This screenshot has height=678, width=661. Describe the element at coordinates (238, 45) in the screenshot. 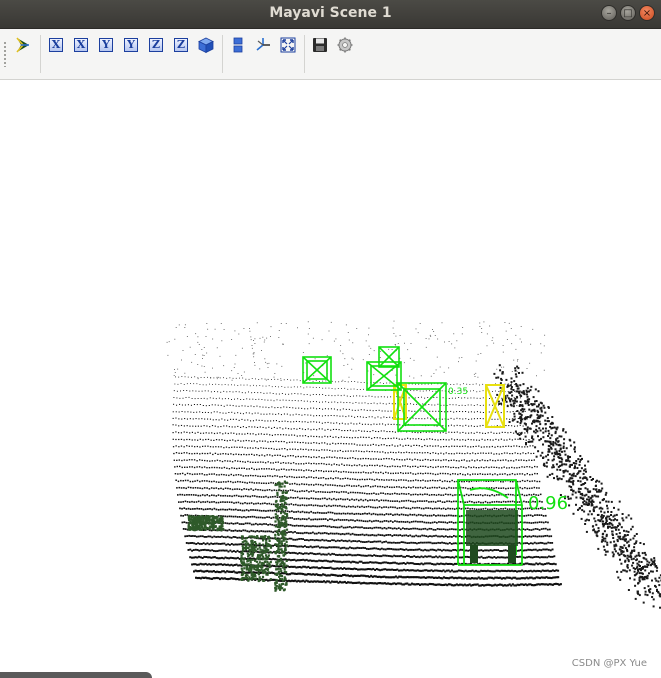

I see `toggle-parallel-projection-button` at that location.